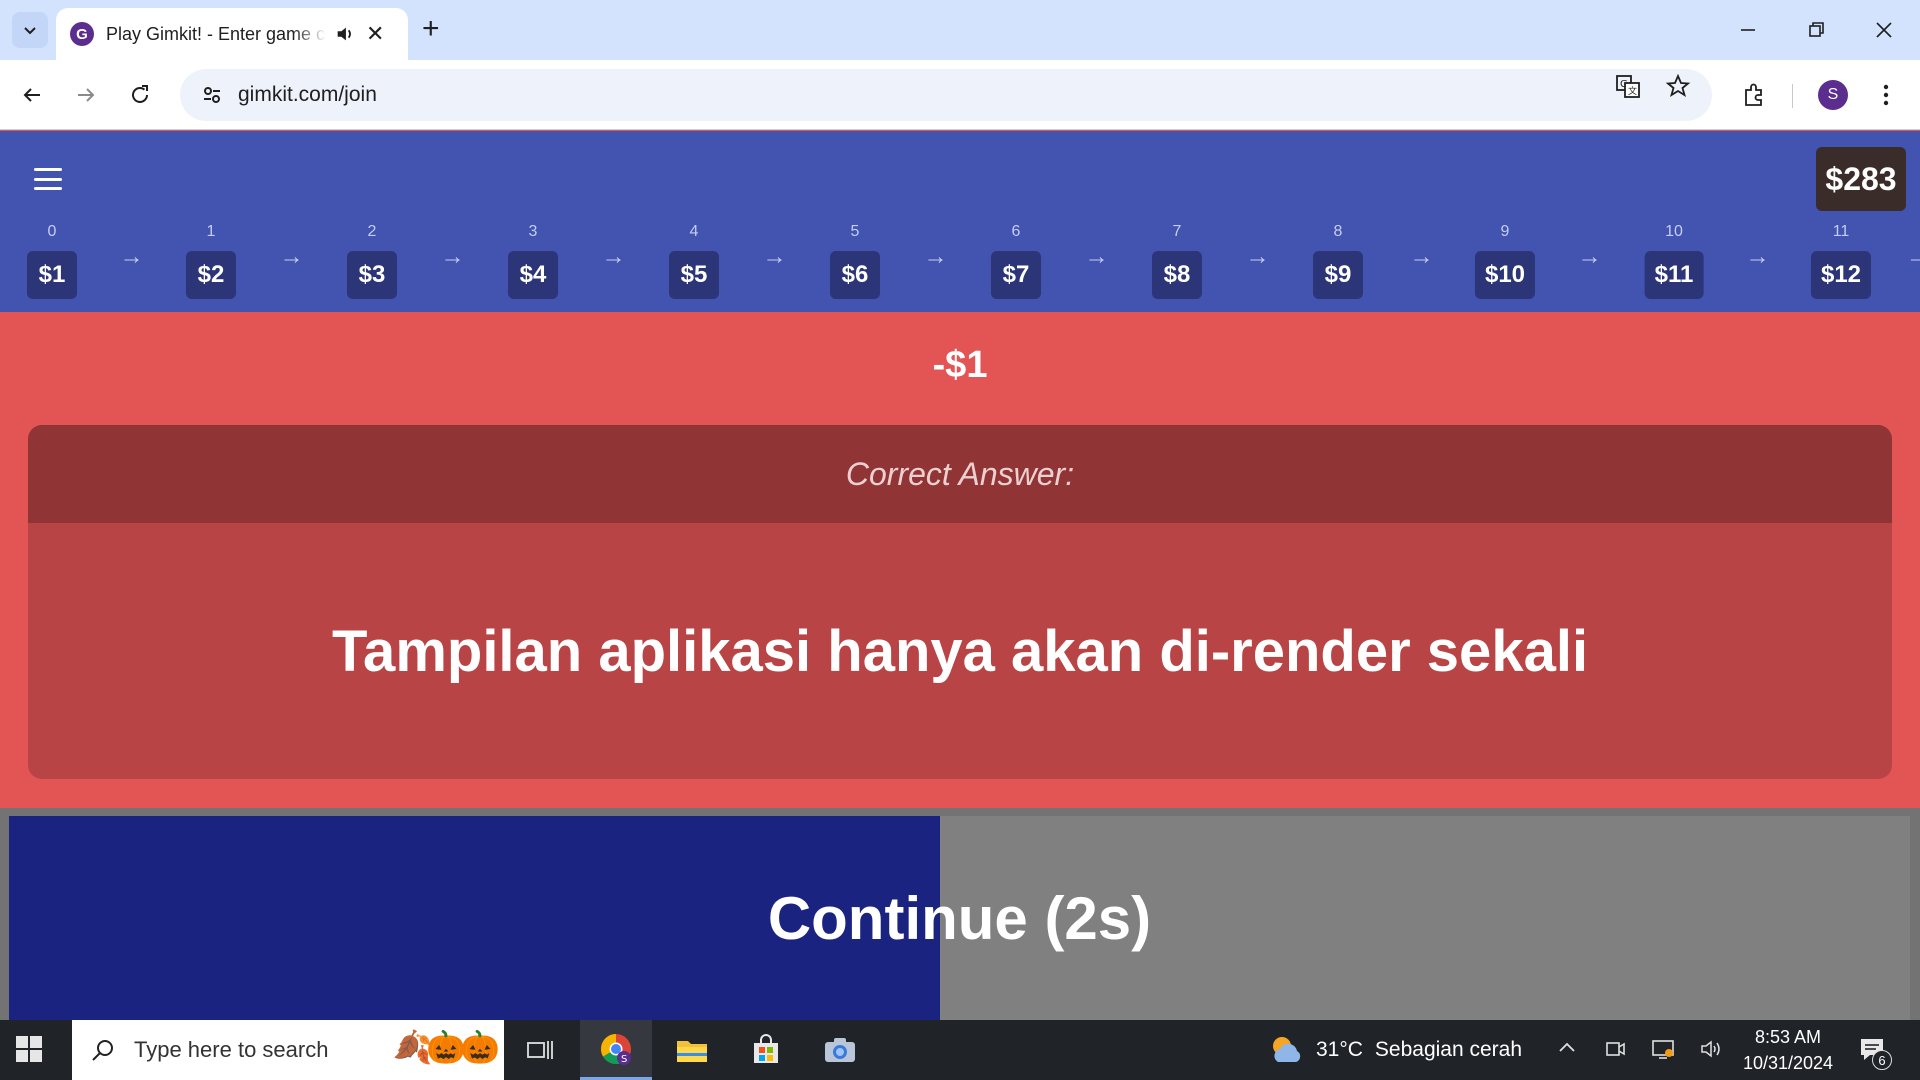 The height and width of the screenshot is (1080, 1920). Describe the element at coordinates (533, 275) in the screenshot. I see `ladder-step-value: $4` at that location.